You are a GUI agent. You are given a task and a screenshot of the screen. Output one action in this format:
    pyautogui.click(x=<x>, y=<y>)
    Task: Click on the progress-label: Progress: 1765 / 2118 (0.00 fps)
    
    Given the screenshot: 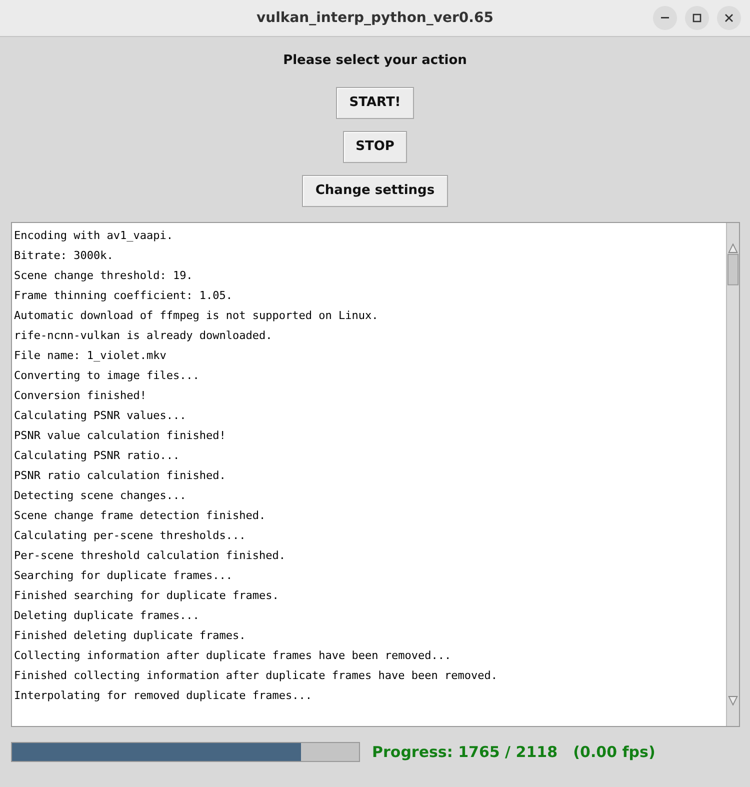 What is the action you would take?
    pyautogui.click(x=514, y=752)
    